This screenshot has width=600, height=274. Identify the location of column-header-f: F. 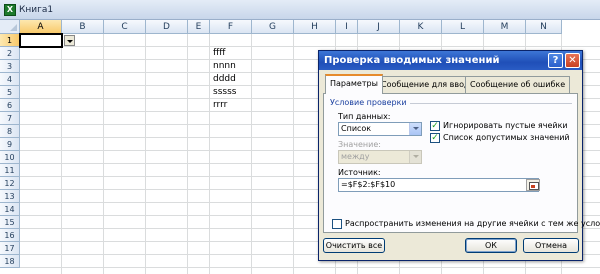
(231, 27).